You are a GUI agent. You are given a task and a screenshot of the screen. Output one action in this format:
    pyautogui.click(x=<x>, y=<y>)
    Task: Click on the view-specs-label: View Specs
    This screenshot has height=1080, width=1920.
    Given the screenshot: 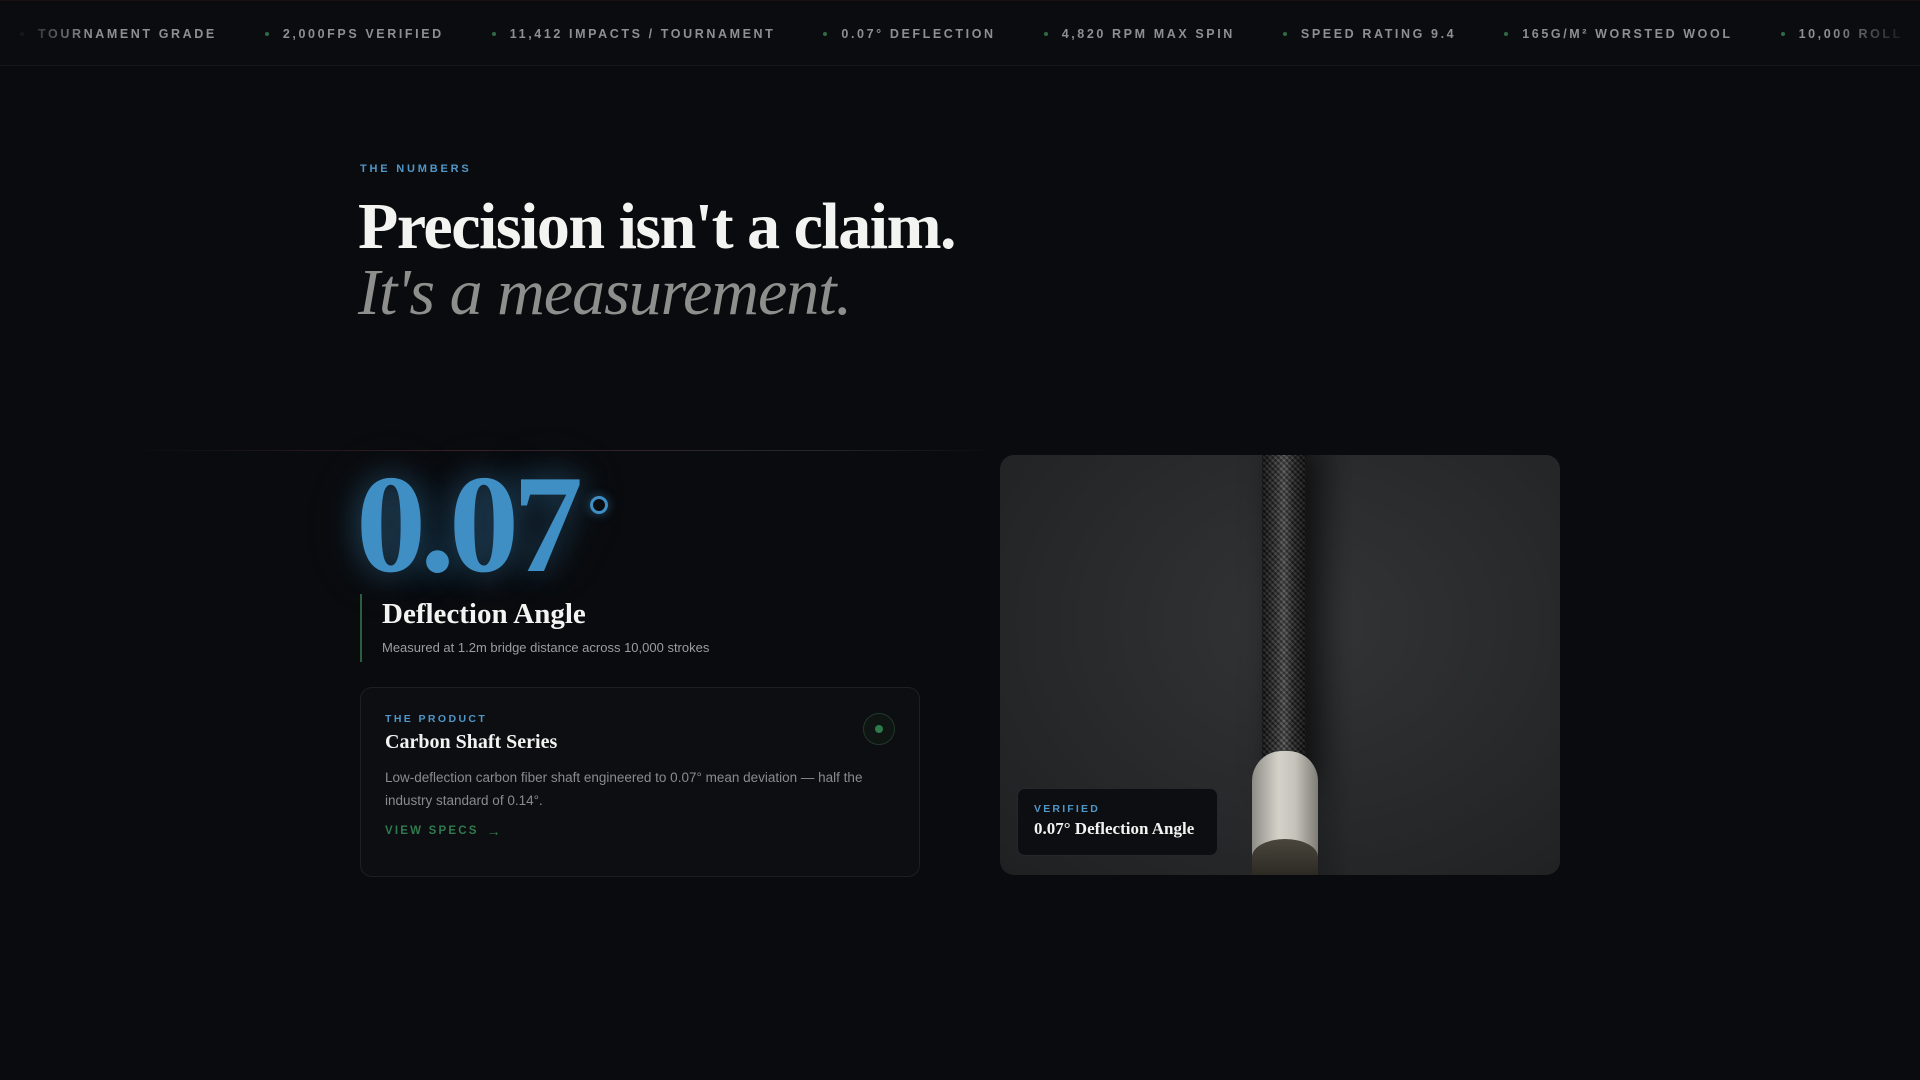 What is the action you would take?
    pyautogui.click(x=432, y=831)
    